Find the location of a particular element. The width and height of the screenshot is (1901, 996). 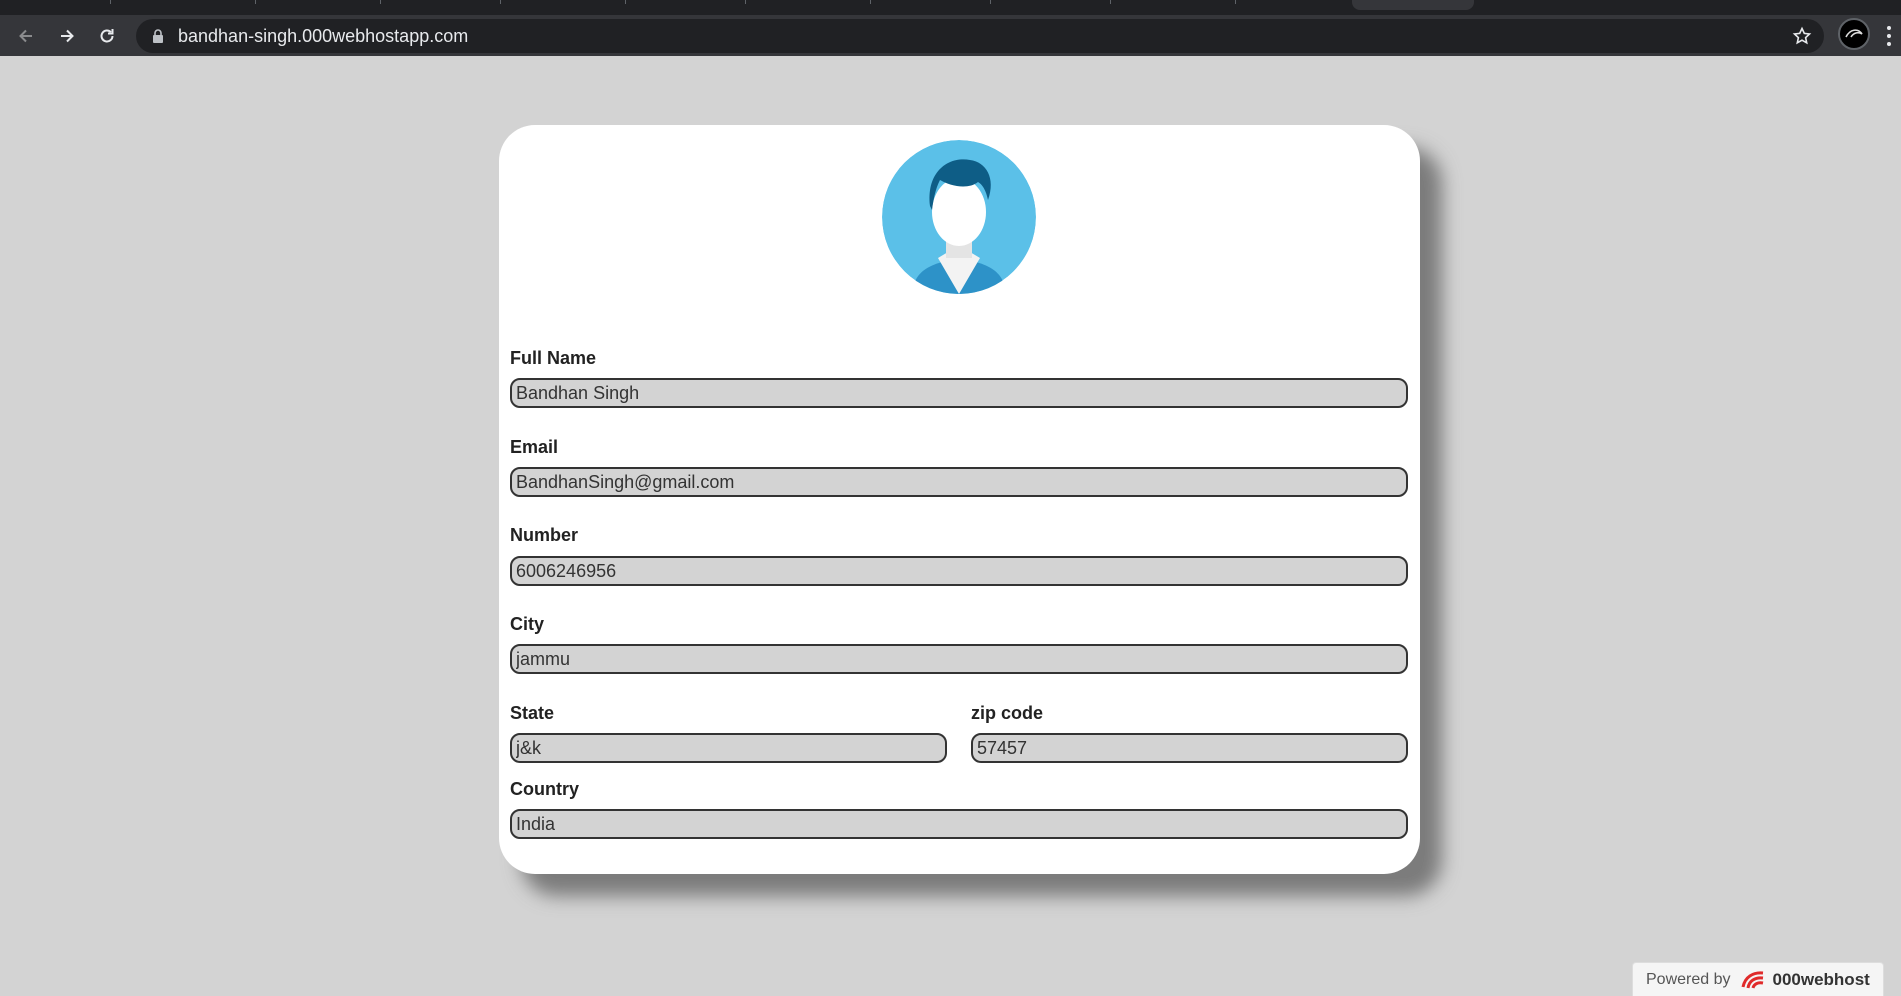

reload-button is located at coordinates (107, 36).